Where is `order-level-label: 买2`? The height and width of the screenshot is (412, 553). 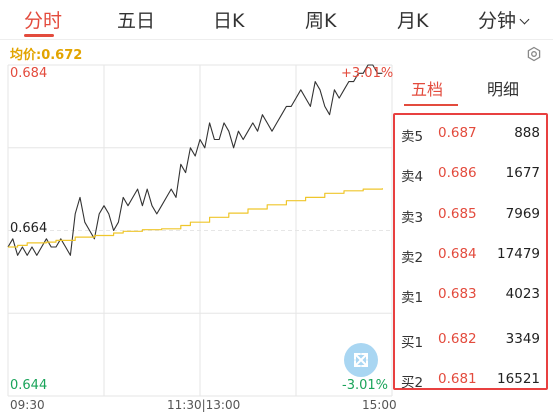
order-level-label: 买2 is located at coordinates (412, 383).